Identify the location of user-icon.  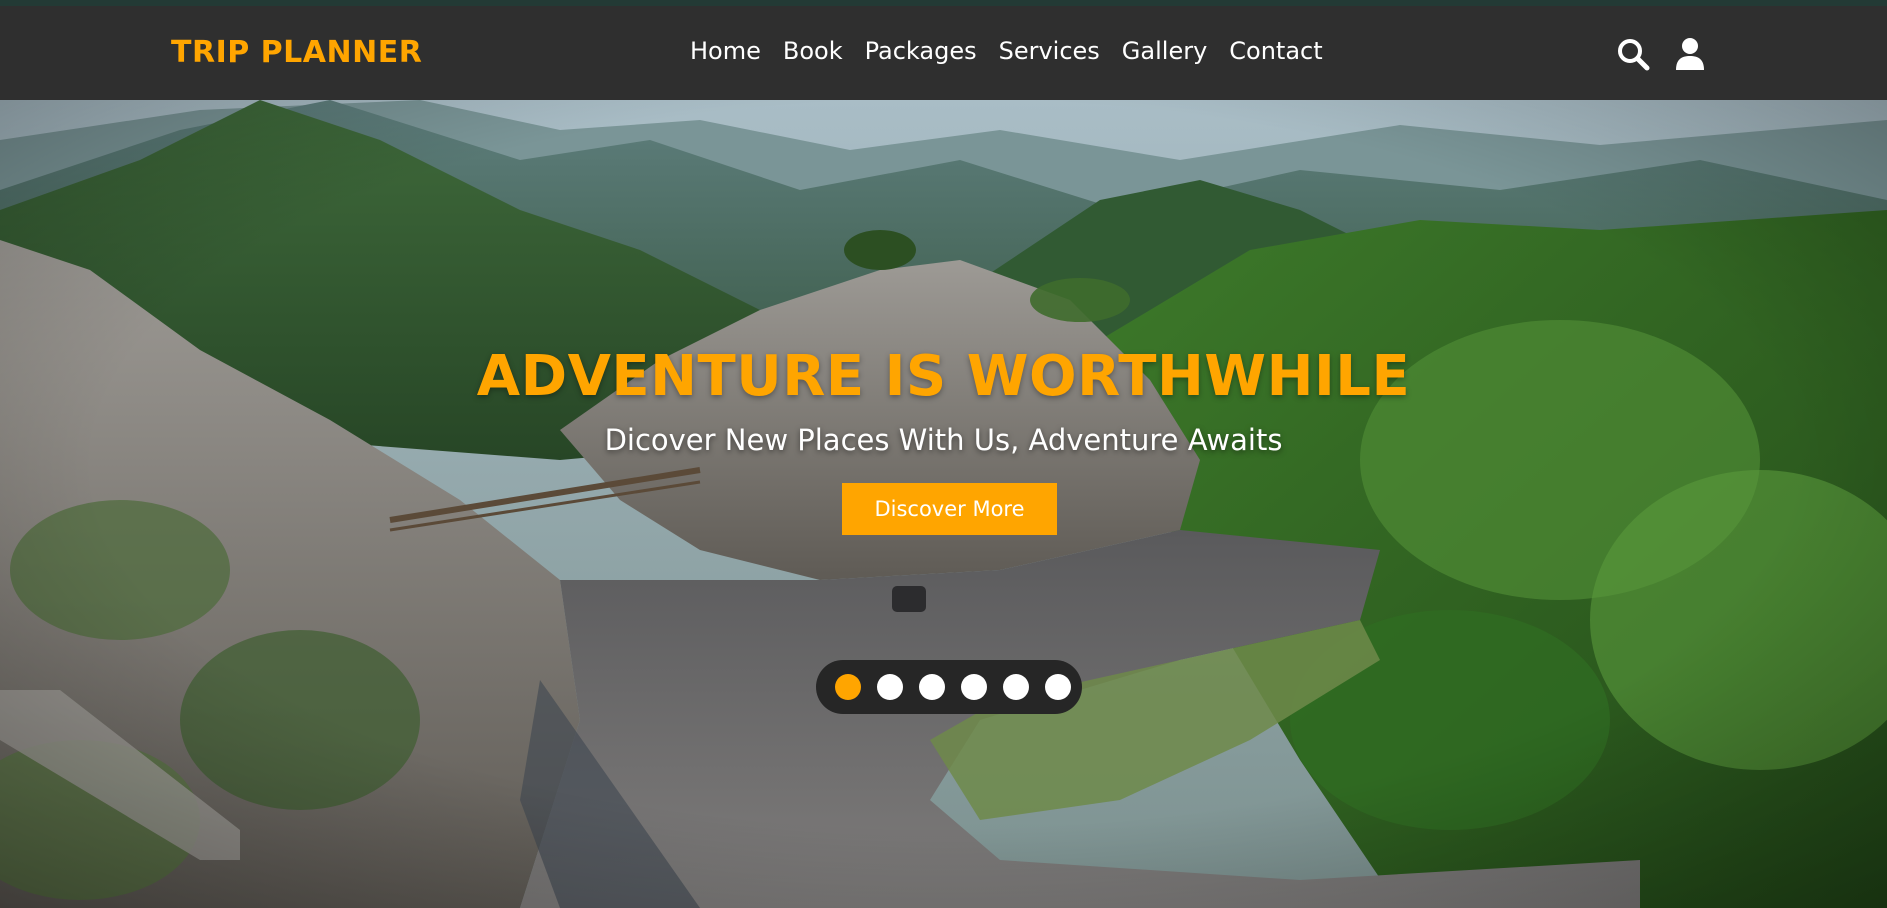
(1690, 56).